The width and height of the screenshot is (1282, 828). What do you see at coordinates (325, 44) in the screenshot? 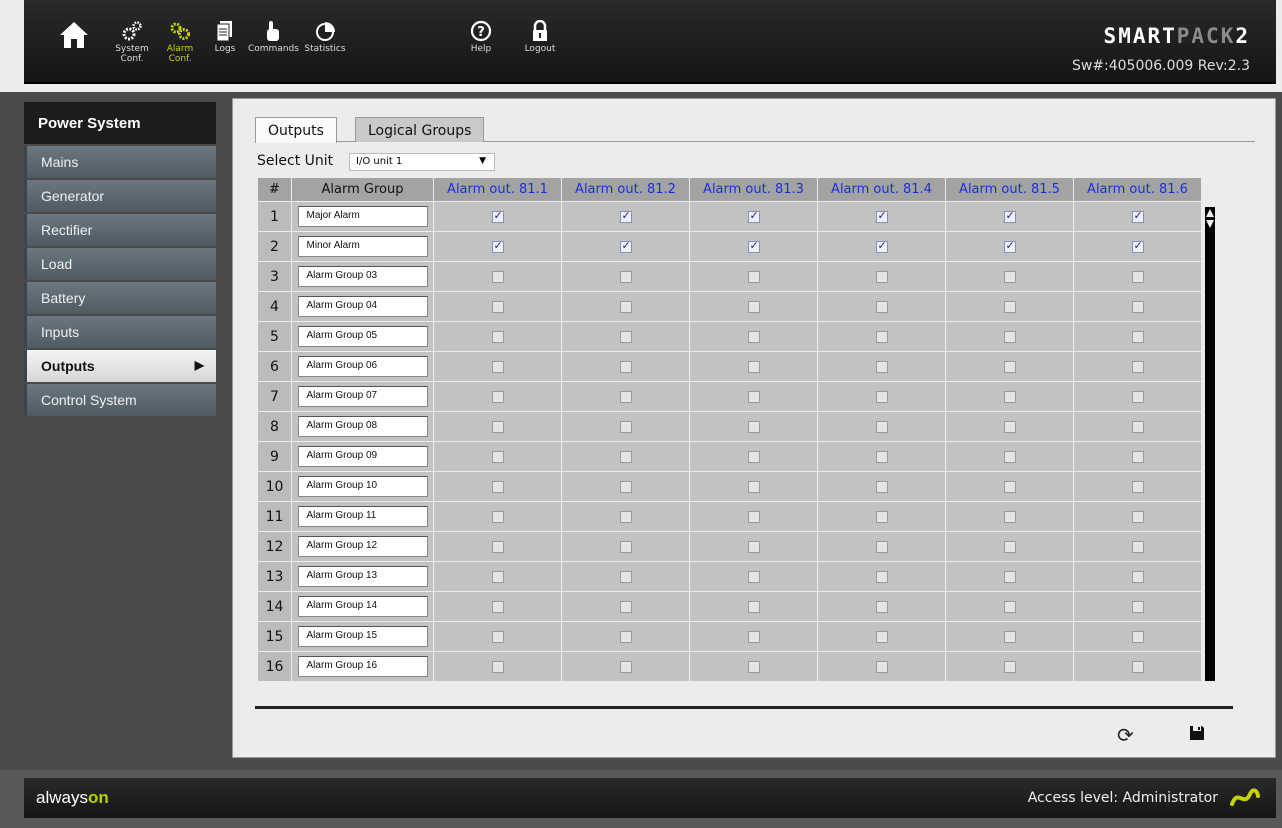
I see `nav-statistics: Statistics` at bounding box center [325, 44].